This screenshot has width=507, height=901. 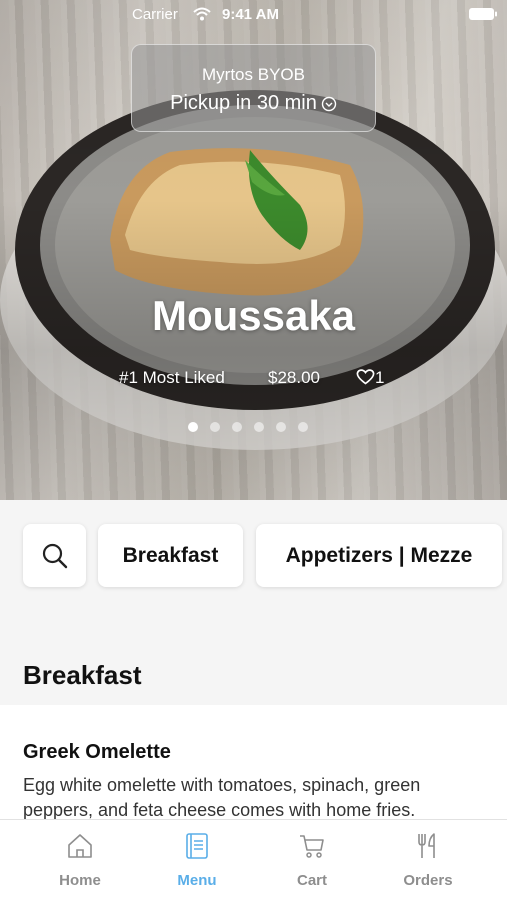 I want to click on status-time: 9:41 AM, so click(x=250, y=14).